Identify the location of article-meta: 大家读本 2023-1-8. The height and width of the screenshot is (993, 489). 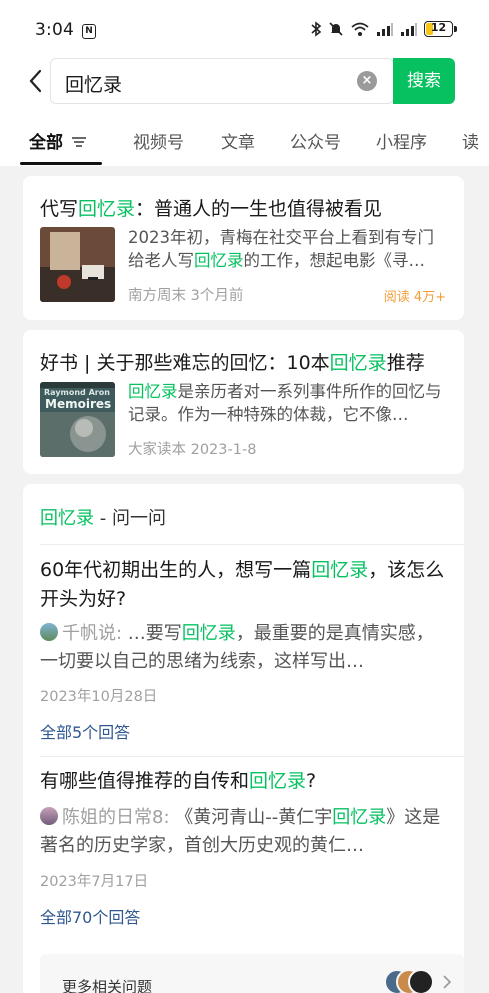
(192, 448).